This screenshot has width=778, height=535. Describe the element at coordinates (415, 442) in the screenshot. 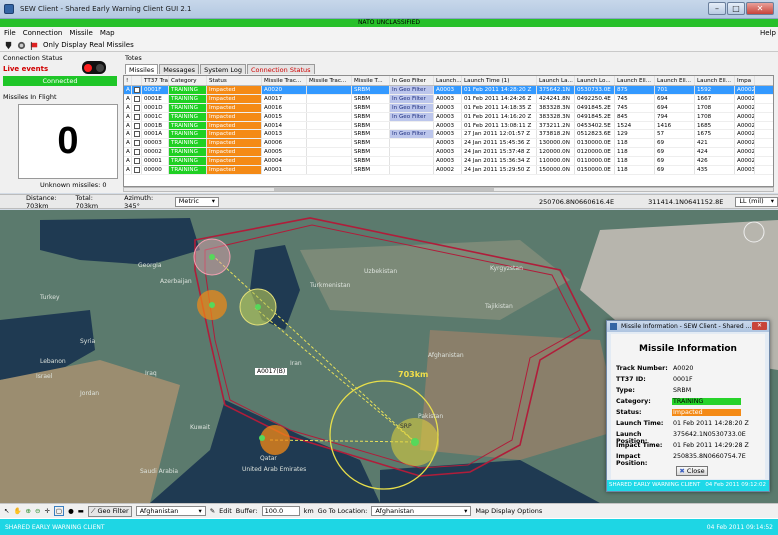

I see `impact-marker` at that location.